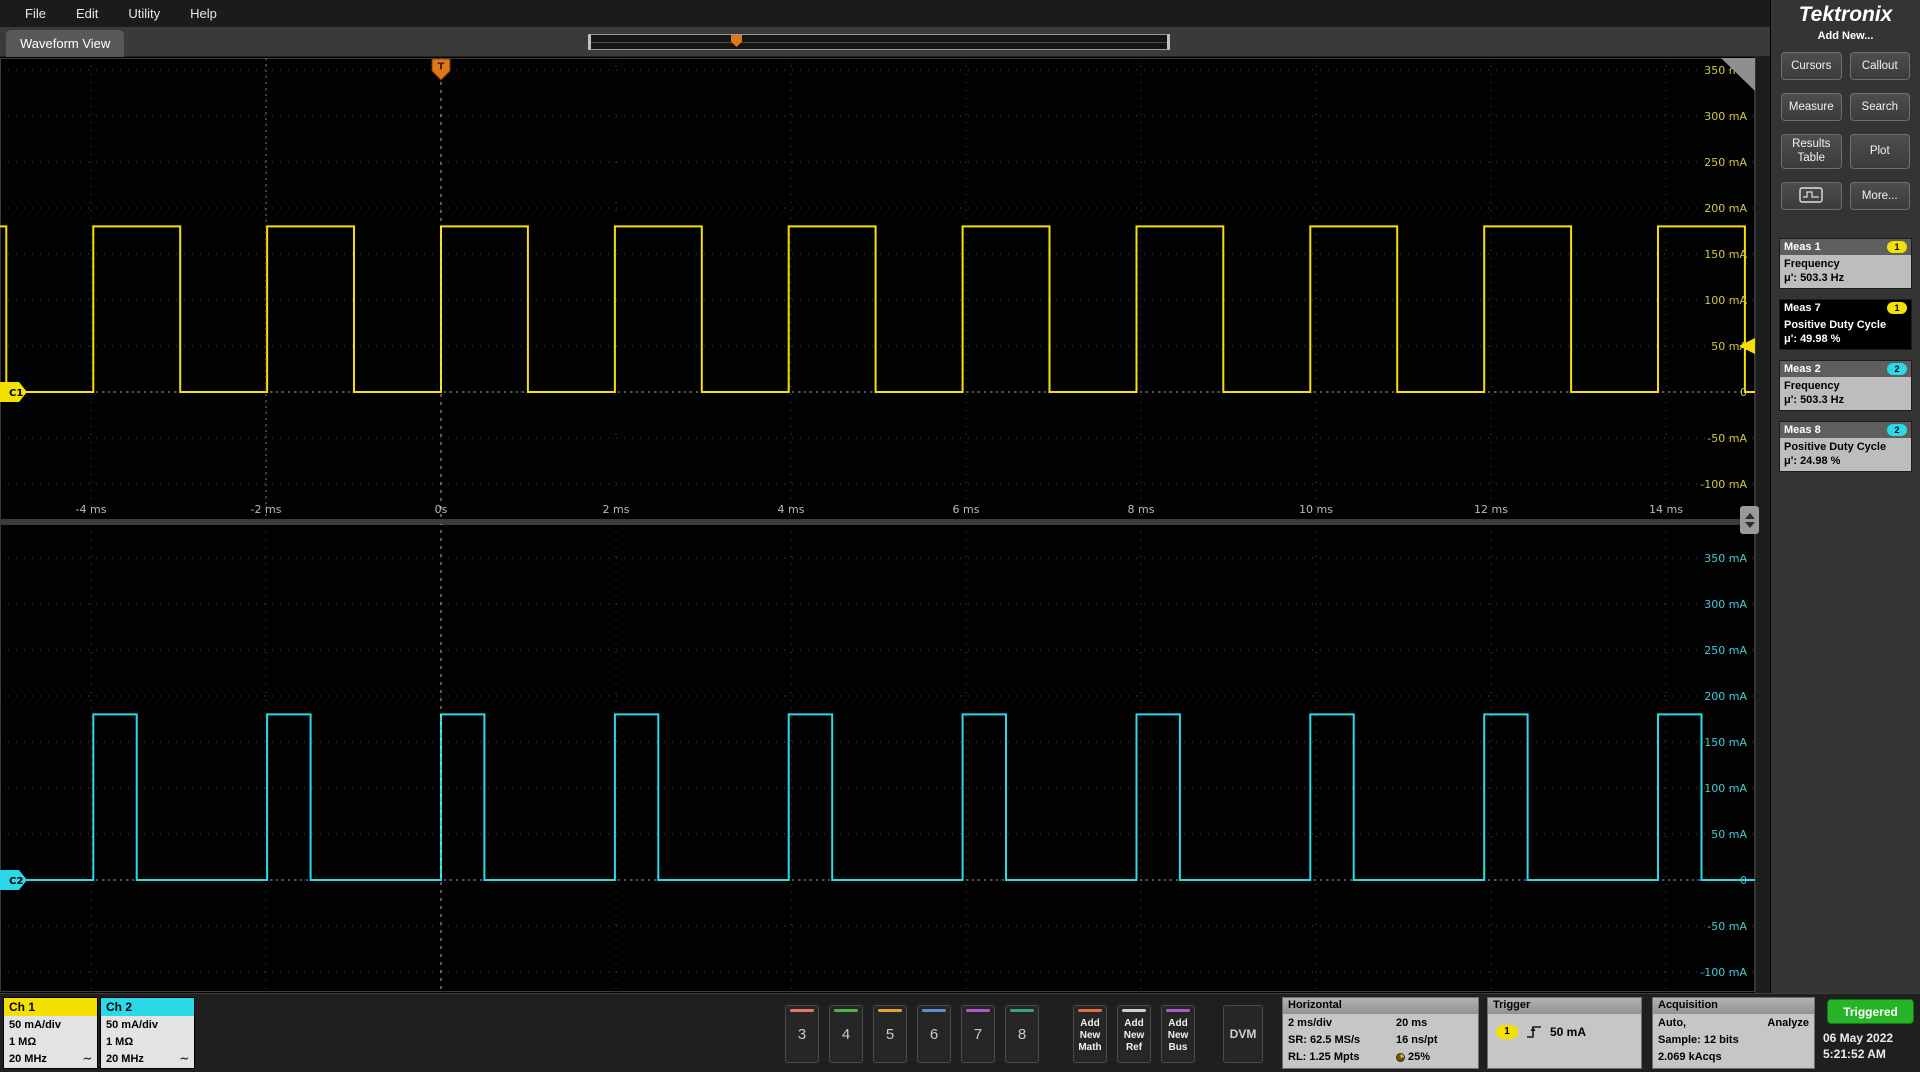 Image resolution: width=1920 pixels, height=1072 pixels. Describe the element at coordinates (1811, 195) in the screenshot. I see `screenshot-button` at that location.